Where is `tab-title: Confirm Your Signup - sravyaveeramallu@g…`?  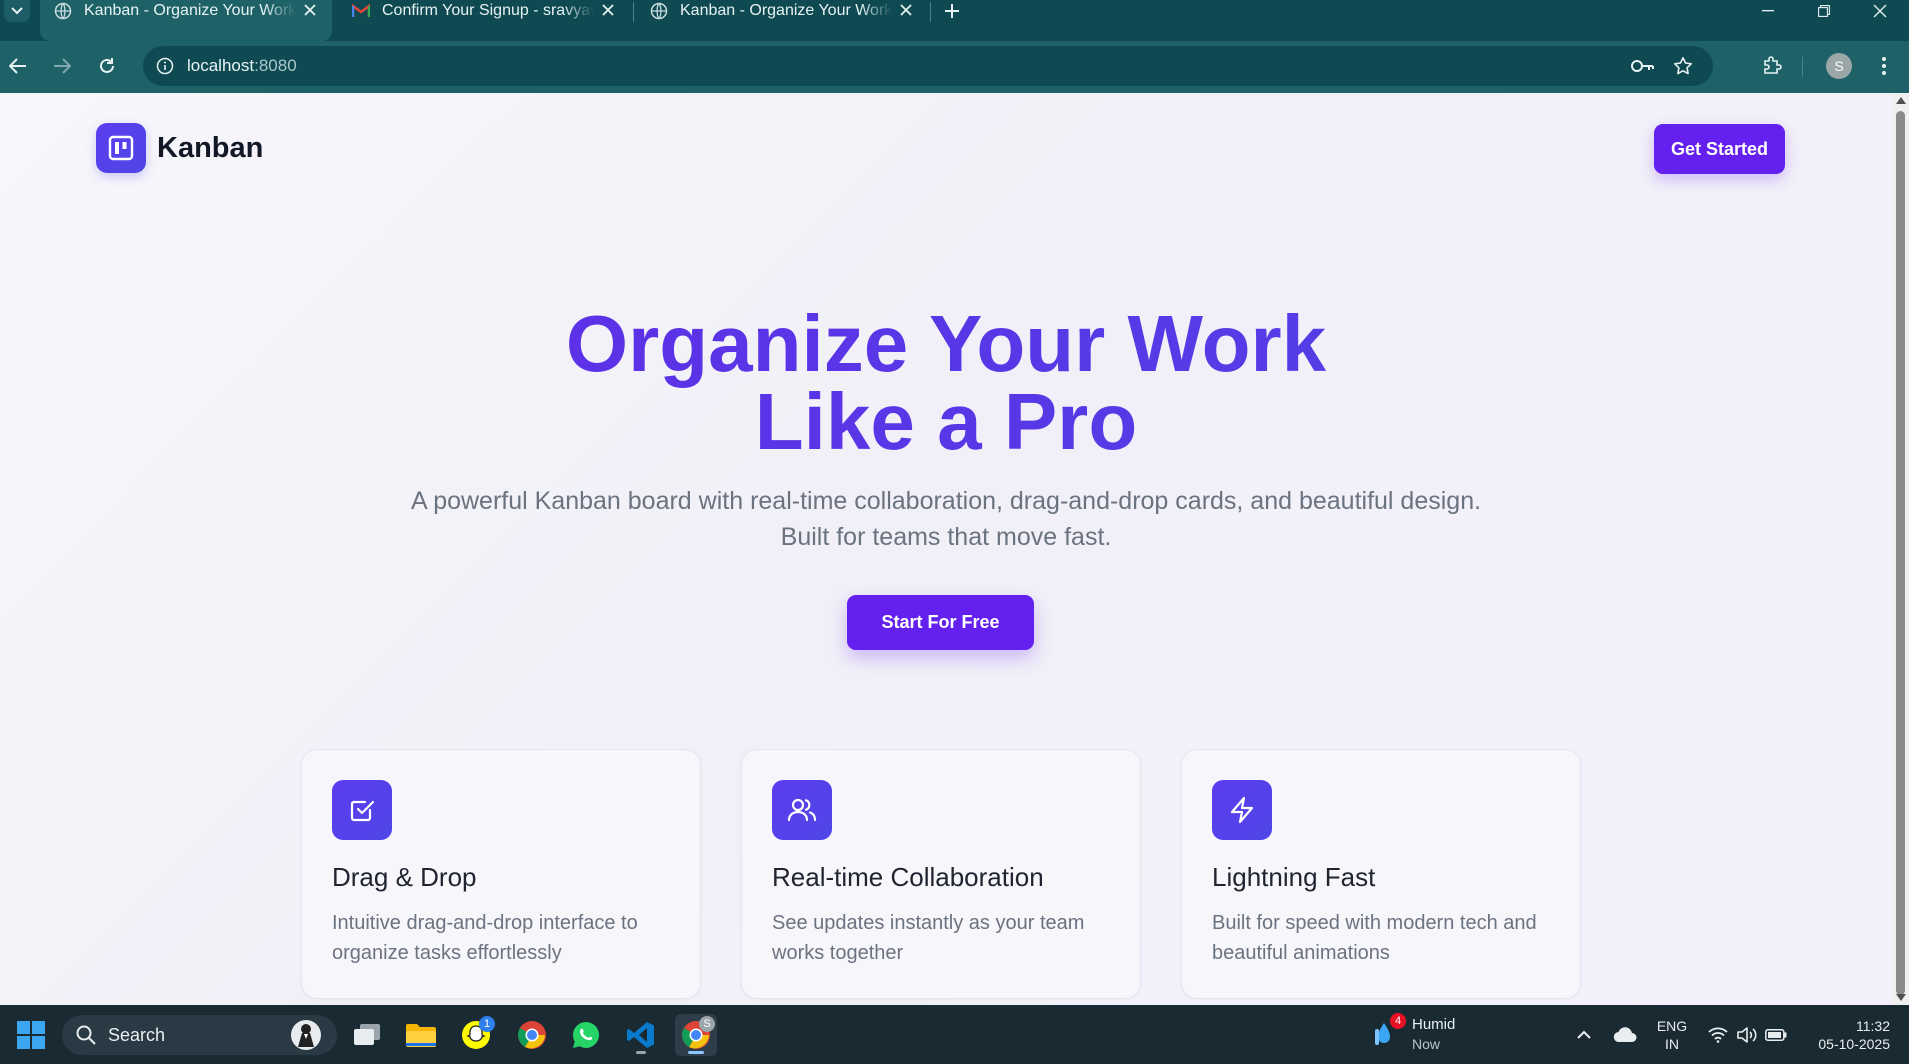
tab-title: Confirm Your Signup - sravyaveeramallu@g… is located at coordinates (488, 10).